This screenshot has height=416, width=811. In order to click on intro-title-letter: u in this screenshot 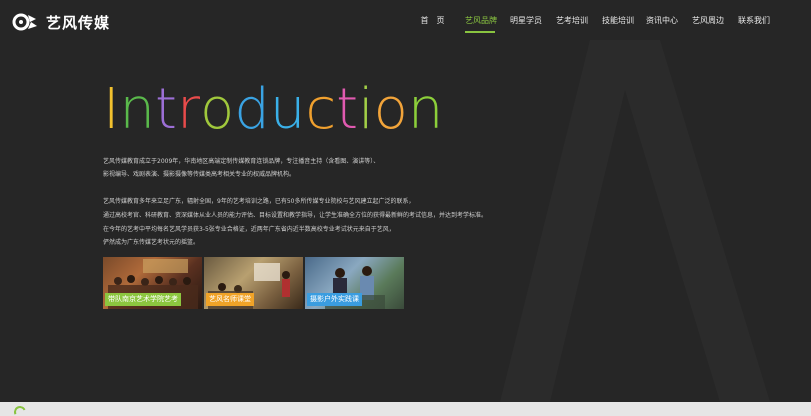, I will do `click(287, 109)`.